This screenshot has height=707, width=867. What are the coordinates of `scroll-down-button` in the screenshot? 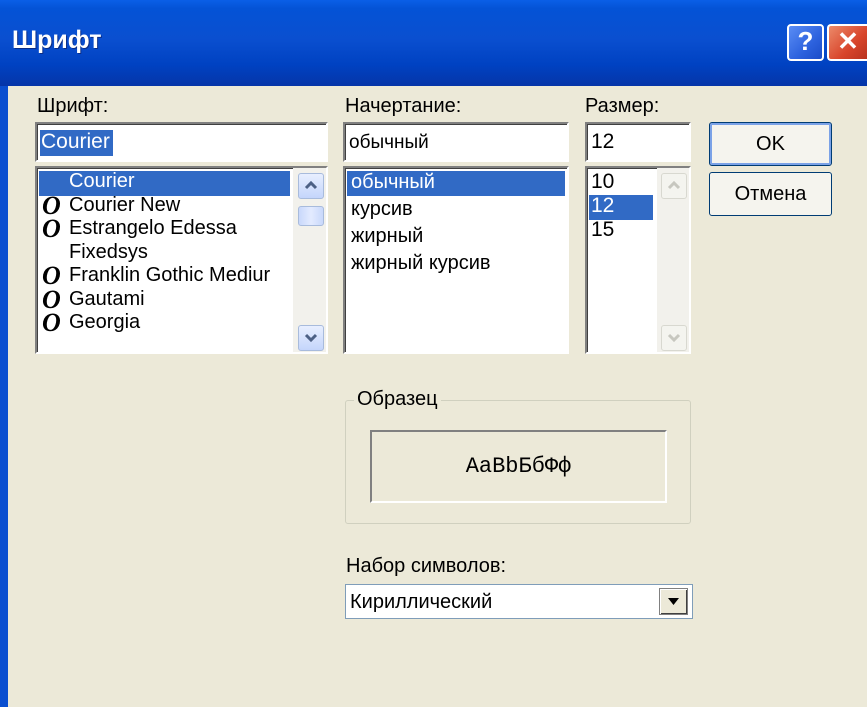 It's located at (311, 338).